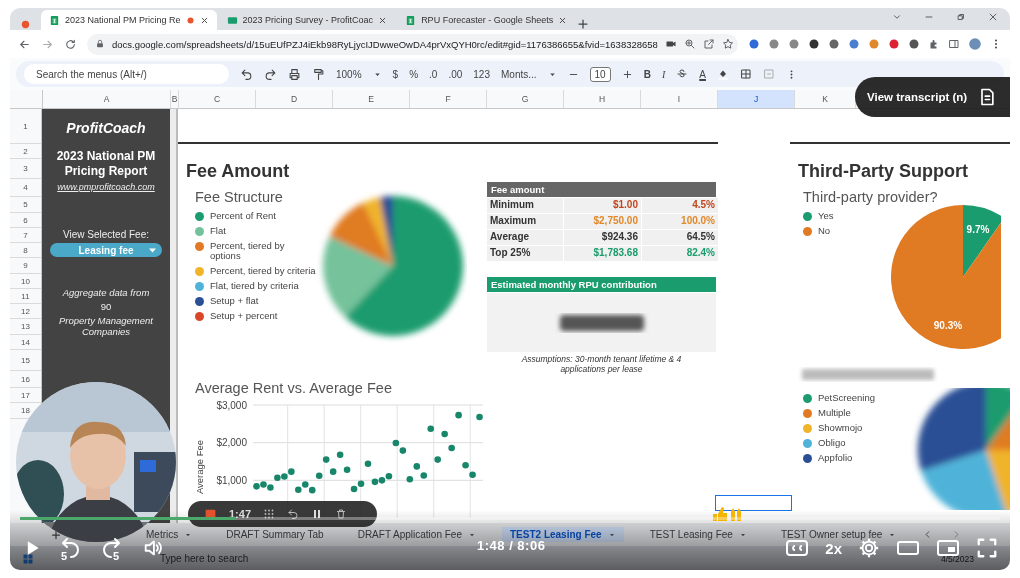 This screenshot has width=1020, height=578. Describe the element at coordinates (269, 514) in the screenshot. I see `grid-icon` at that location.